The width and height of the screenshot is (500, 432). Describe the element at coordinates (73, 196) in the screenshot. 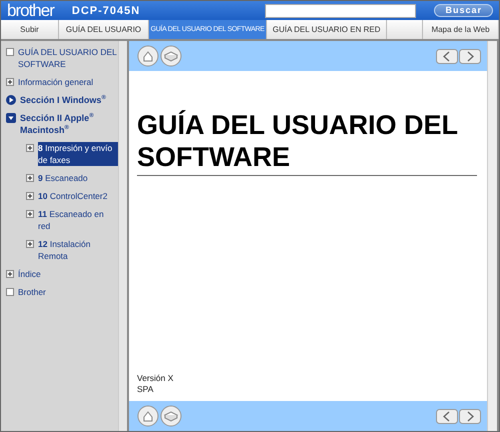

I see `tree-item: 10 ControlCenter2` at that location.